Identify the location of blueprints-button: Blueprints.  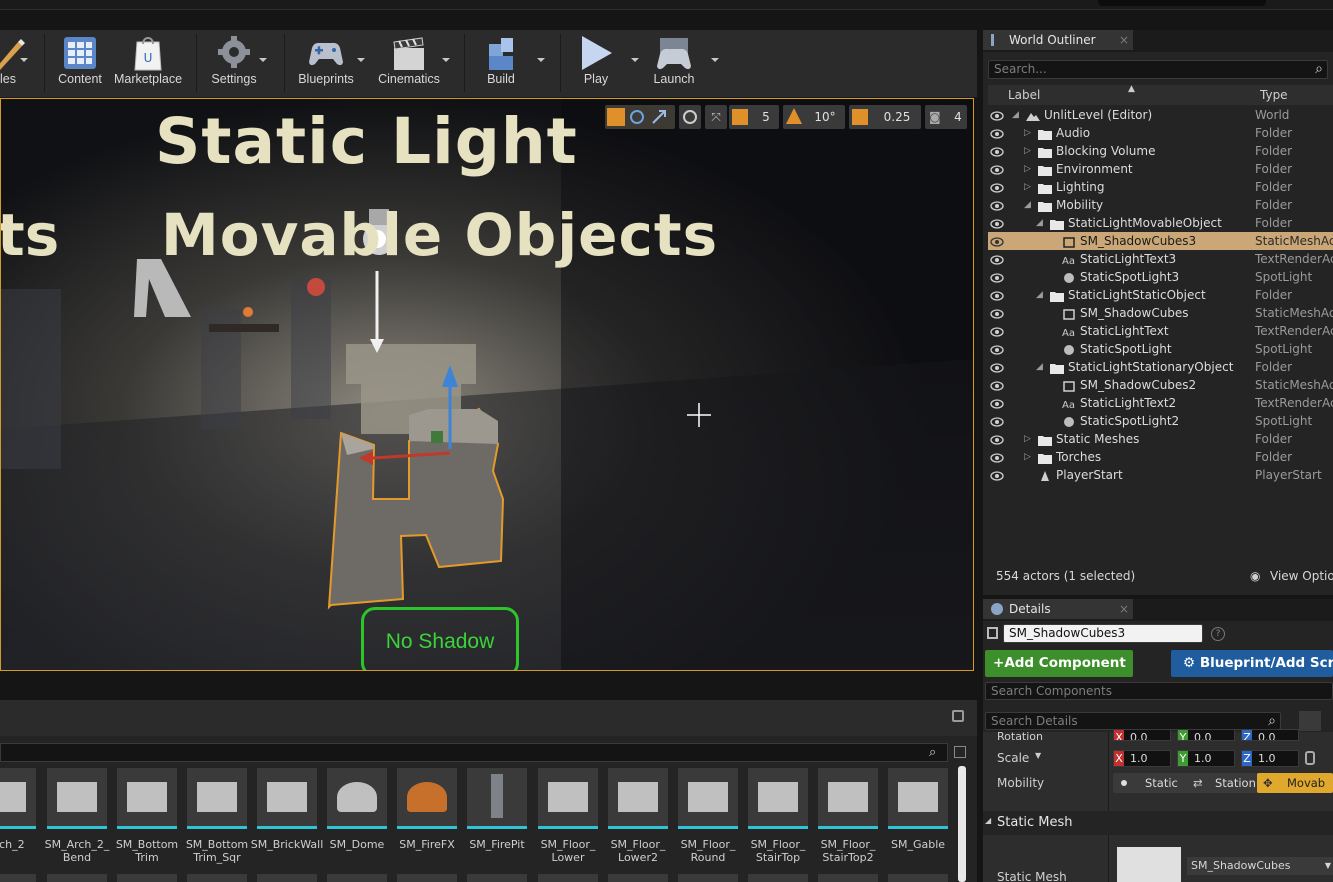
(326, 63).